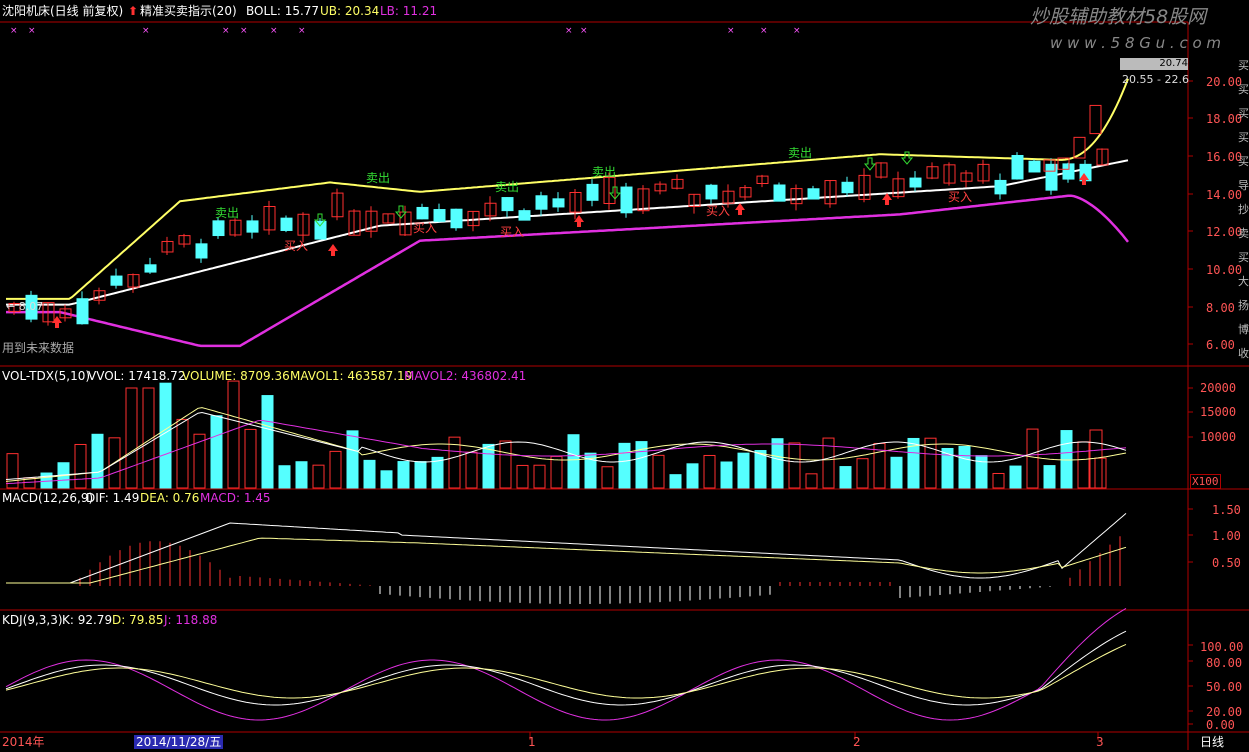  What do you see at coordinates (1224, 157) in the screenshot?
I see `y-axis-label: 16.00` at bounding box center [1224, 157].